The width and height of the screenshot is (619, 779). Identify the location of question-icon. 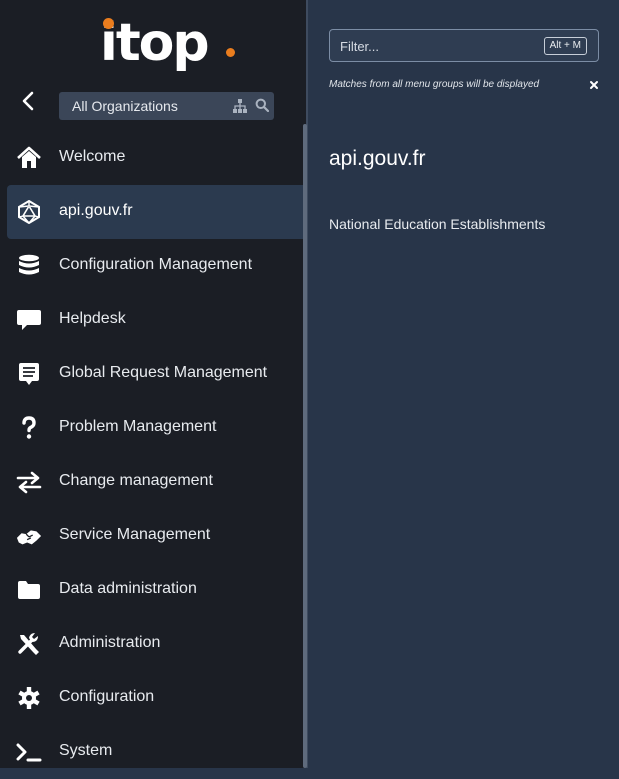
(29, 427).